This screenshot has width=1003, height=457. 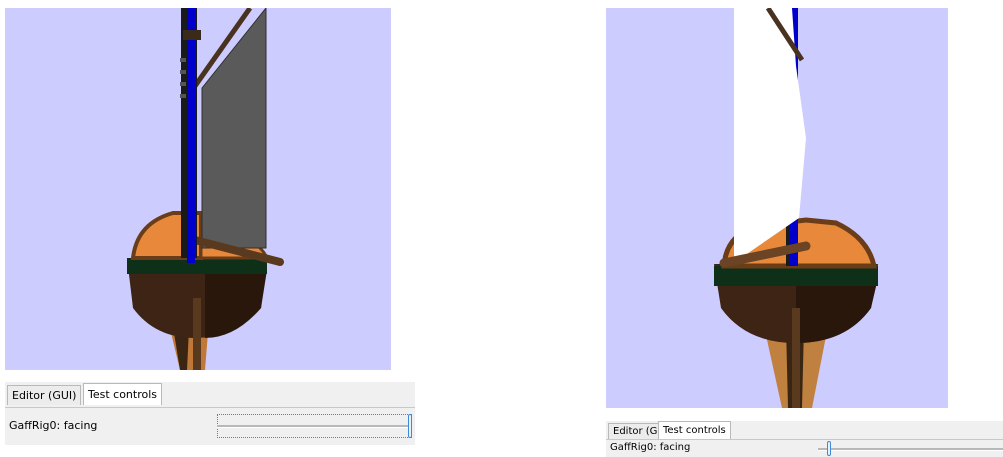 I want to click on left-mast, so click(x=191, y=135).